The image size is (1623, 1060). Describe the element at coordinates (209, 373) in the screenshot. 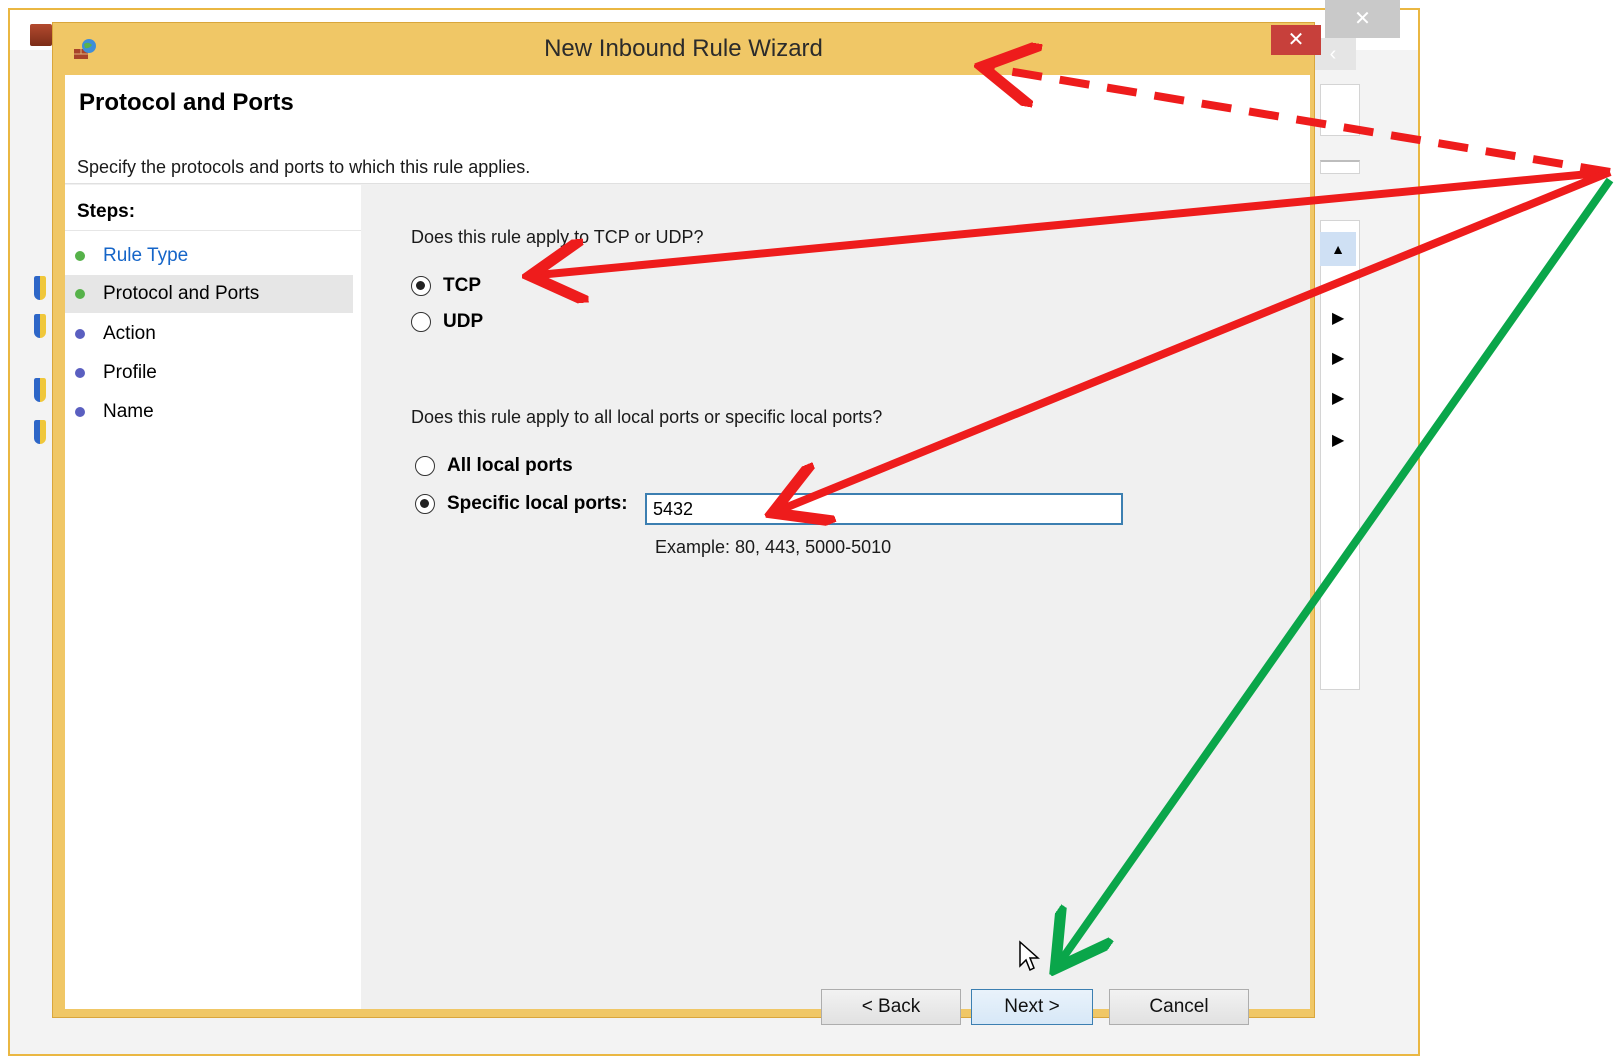

I see `step-profile: Profile` at that location.